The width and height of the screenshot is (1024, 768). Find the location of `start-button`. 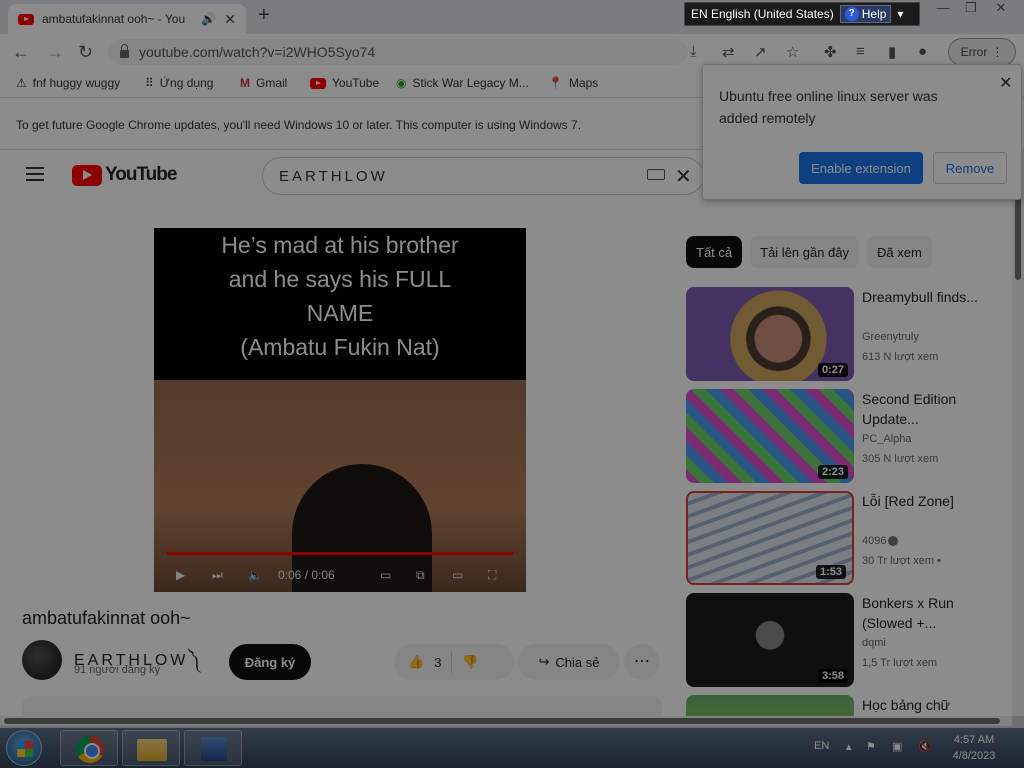

start-button is located at coordinates (24, 748).